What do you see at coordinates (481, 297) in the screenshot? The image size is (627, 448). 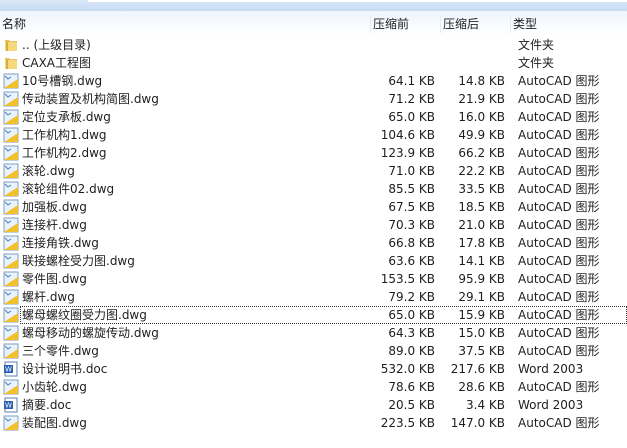 I see `size-after: 29.1 KB` at bounding box center [481, 297].